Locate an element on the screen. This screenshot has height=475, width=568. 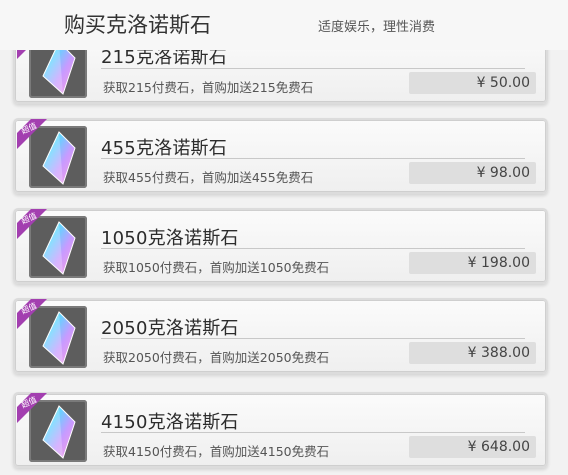
product-description: 获取1050付费石，首购加送1050免费石 is located at coordinates (216, 267).